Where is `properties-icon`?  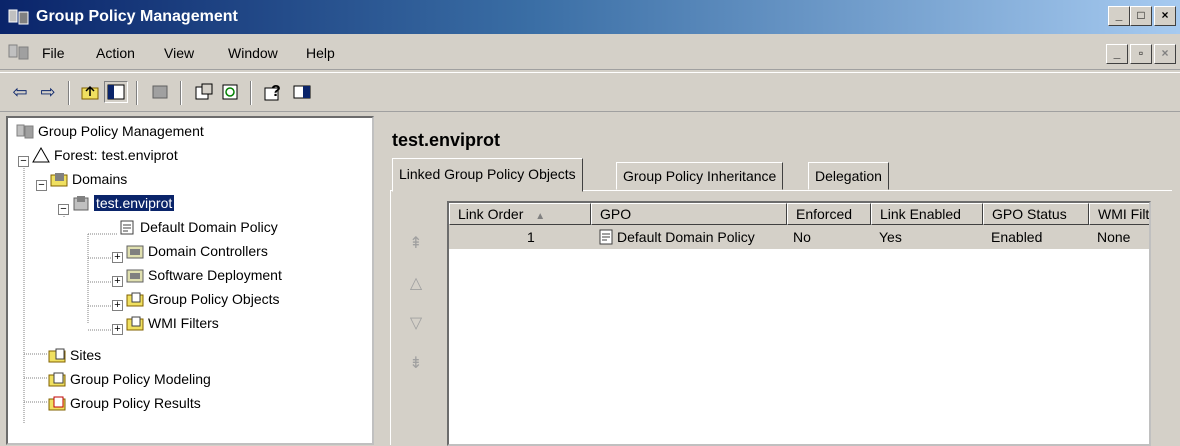
properties-icon is located at coordinates (204, 92).